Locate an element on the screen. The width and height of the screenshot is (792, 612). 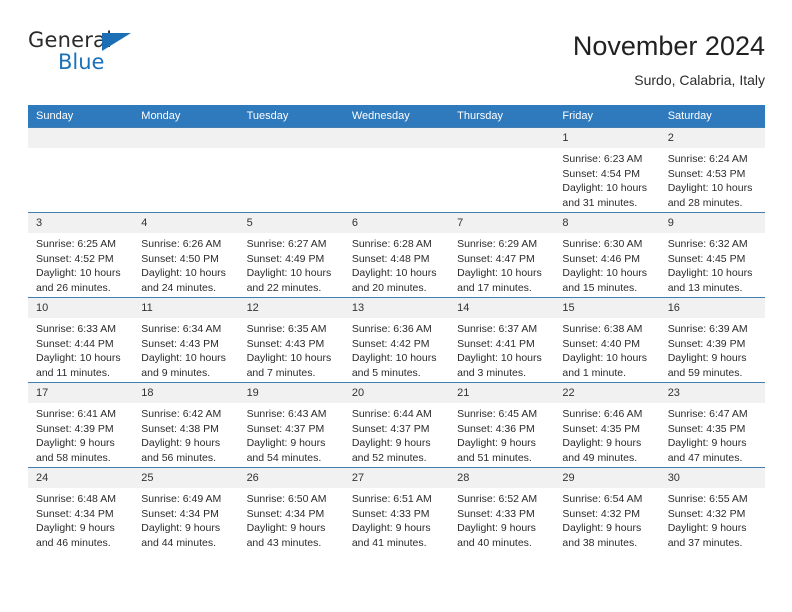
sunset-text: Sunset: 4:43 PM is located at coordinates (180, 343).